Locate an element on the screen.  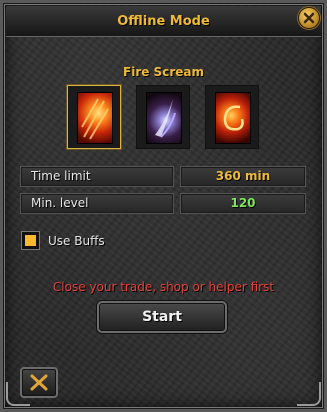
start-button: Start is located at coordinates (162, 317).